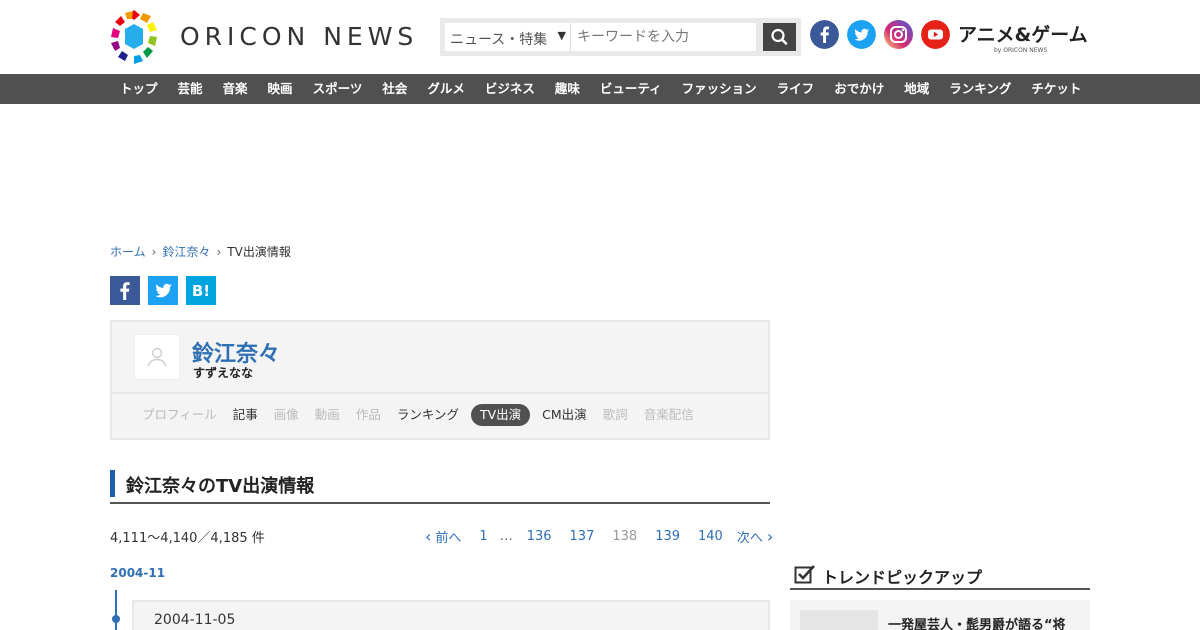 The image size is (1200, 630). I want to click on twitter-share-button, so click(163, 290).